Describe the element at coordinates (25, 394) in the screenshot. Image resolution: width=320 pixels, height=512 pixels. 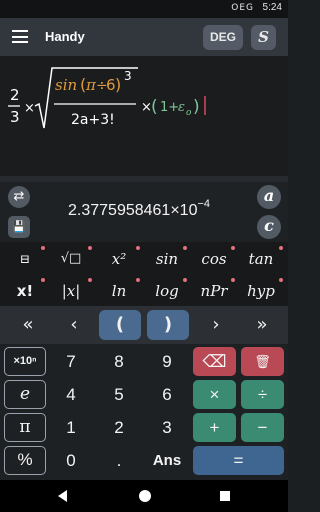
I see `key-e: e` at that location.